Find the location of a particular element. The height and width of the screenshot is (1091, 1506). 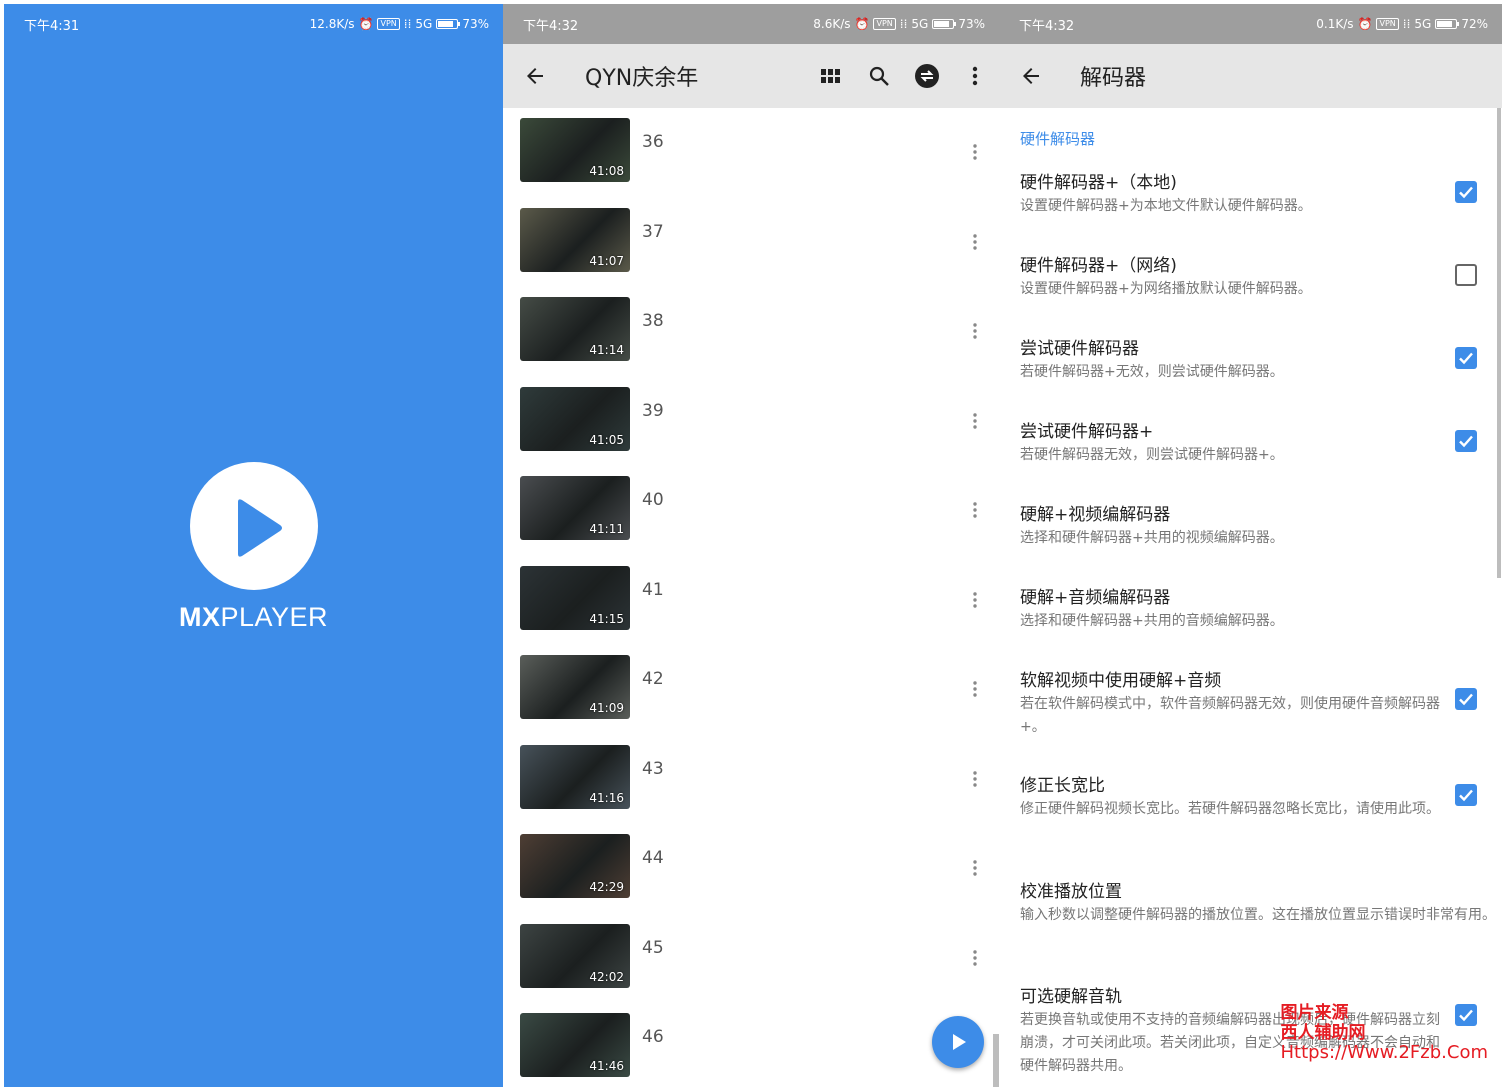

preference-summary: 选择和硬件解码器+共用的视频编解码器。 is located at coordinates (1152, 538).